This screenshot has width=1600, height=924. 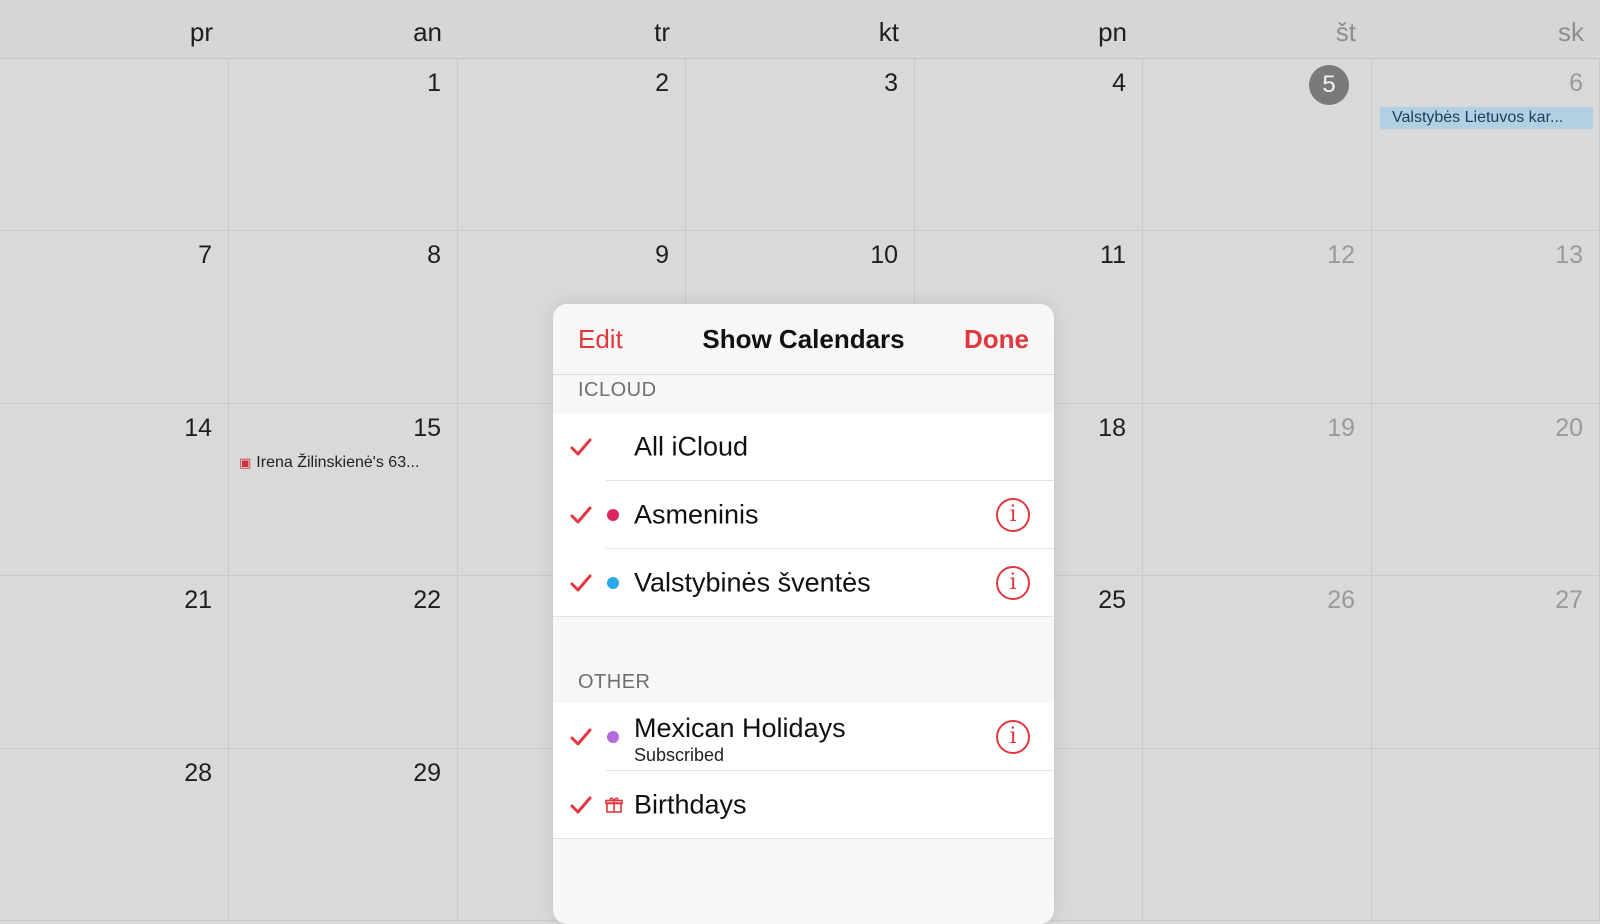 What do you see at coordinates (198, 600) in the screenshot?
I see `day-number: 21` at bounding box center [198, 600].